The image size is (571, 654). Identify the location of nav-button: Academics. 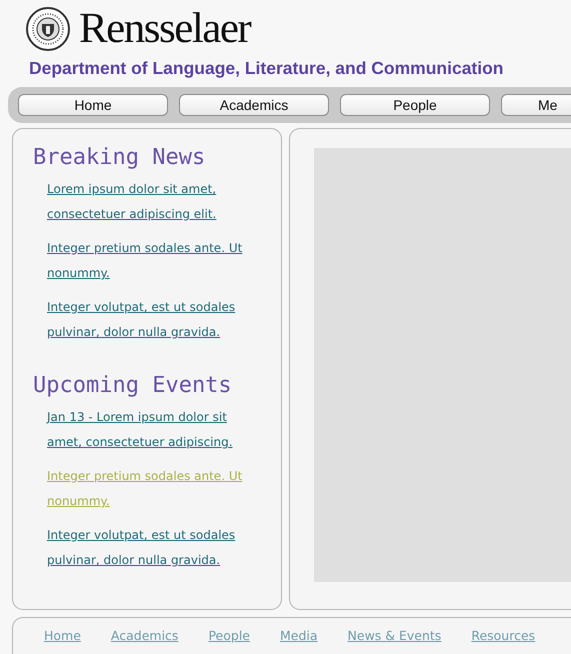
(254, 105).